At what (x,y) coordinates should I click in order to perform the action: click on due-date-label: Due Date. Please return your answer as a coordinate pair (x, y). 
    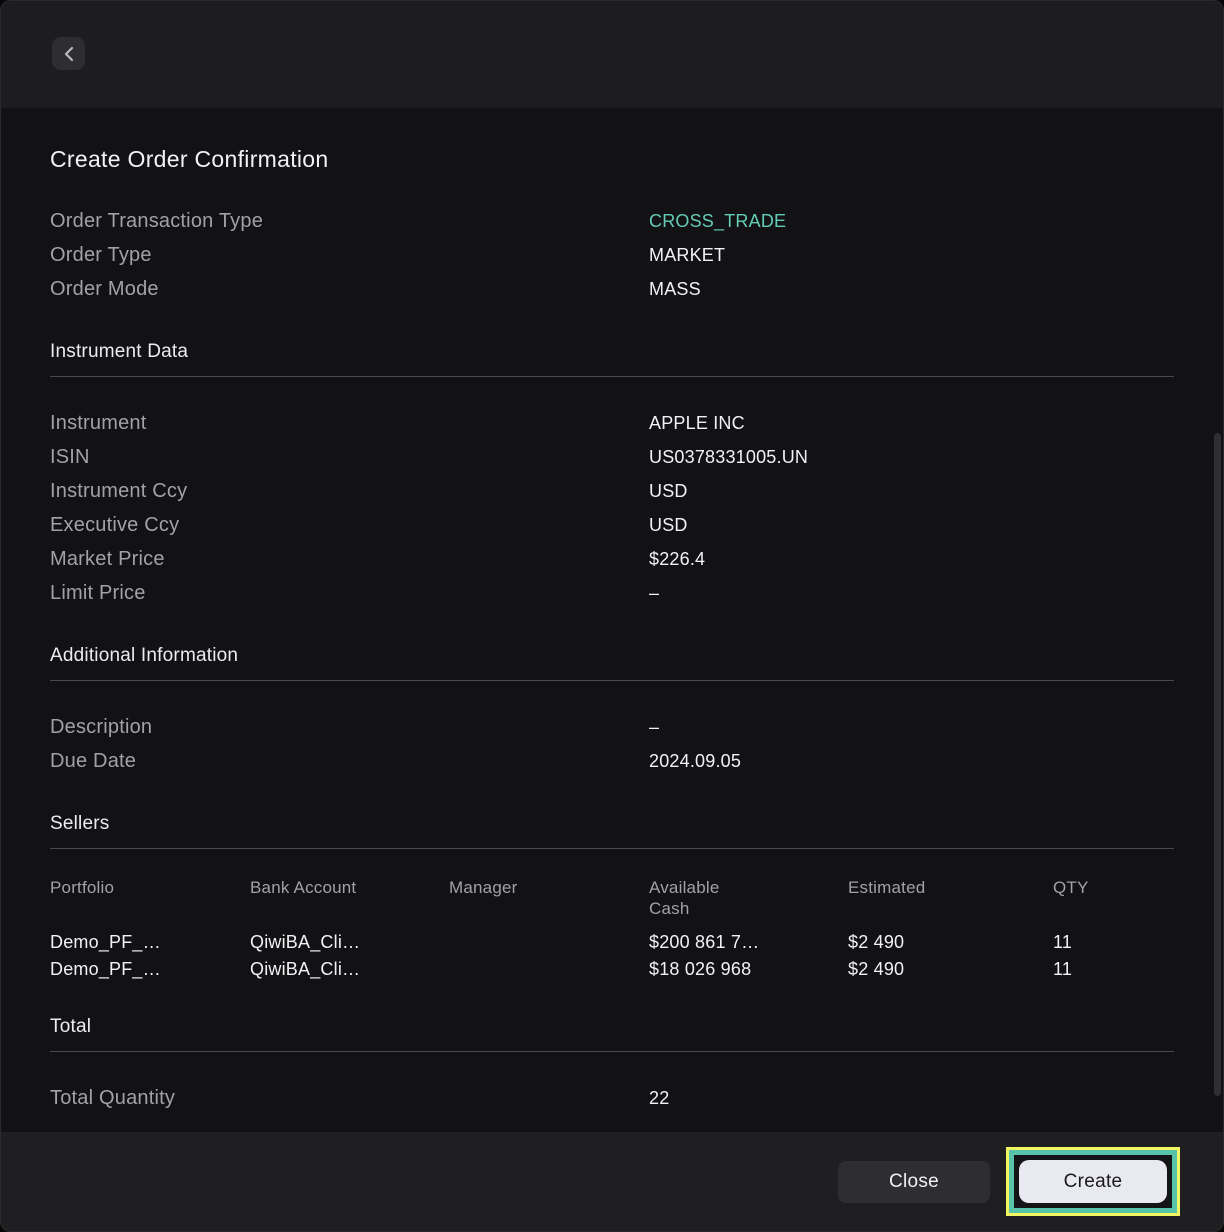
    Looking at the image, I should click on (93, 761).